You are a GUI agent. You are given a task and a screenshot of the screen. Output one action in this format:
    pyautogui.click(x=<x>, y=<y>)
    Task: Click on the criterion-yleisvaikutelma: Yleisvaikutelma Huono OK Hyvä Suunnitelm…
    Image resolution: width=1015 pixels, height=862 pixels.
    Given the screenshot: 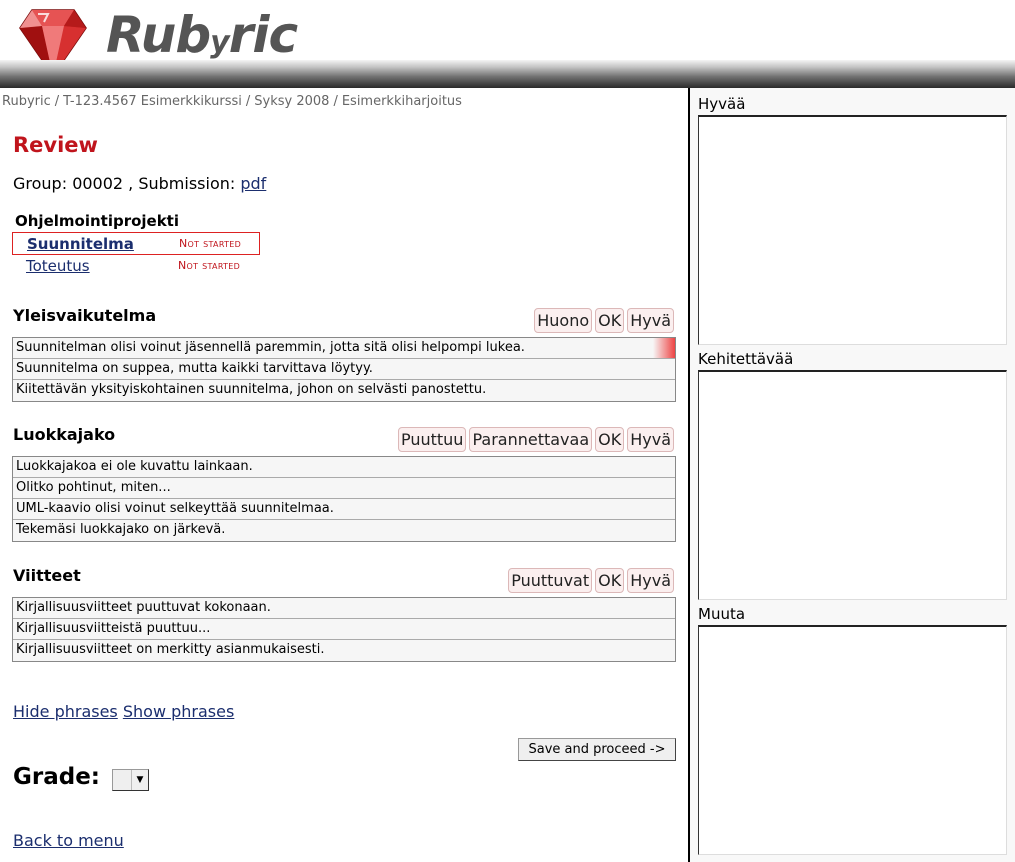 What is the action you would take?
    pyautogui.click(x=344, y=351)
    